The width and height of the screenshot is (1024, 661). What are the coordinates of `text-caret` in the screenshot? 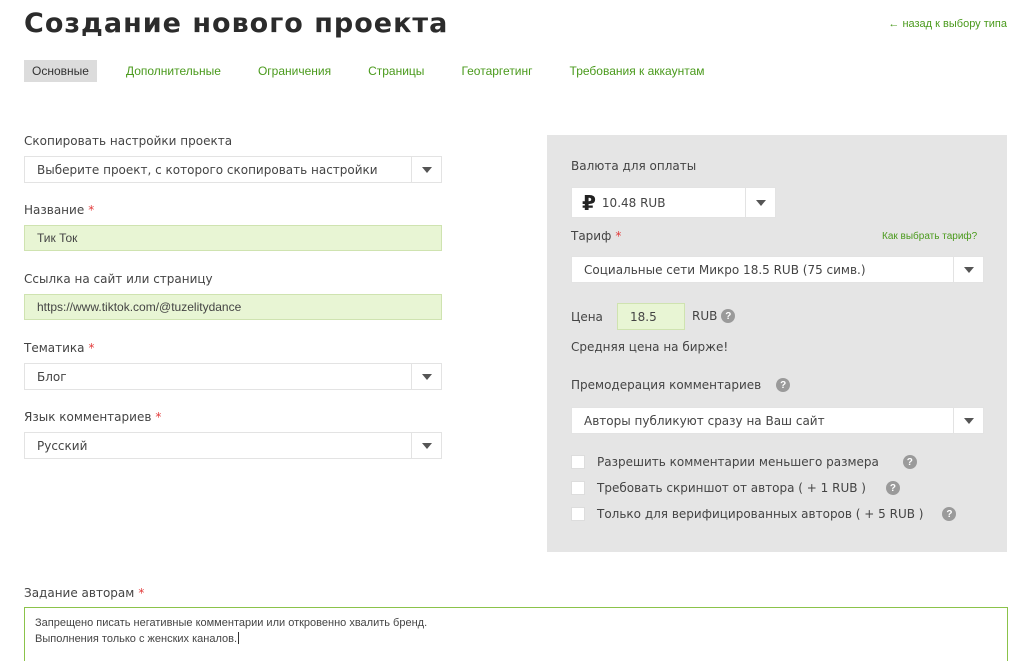 It's located at (239, 638).